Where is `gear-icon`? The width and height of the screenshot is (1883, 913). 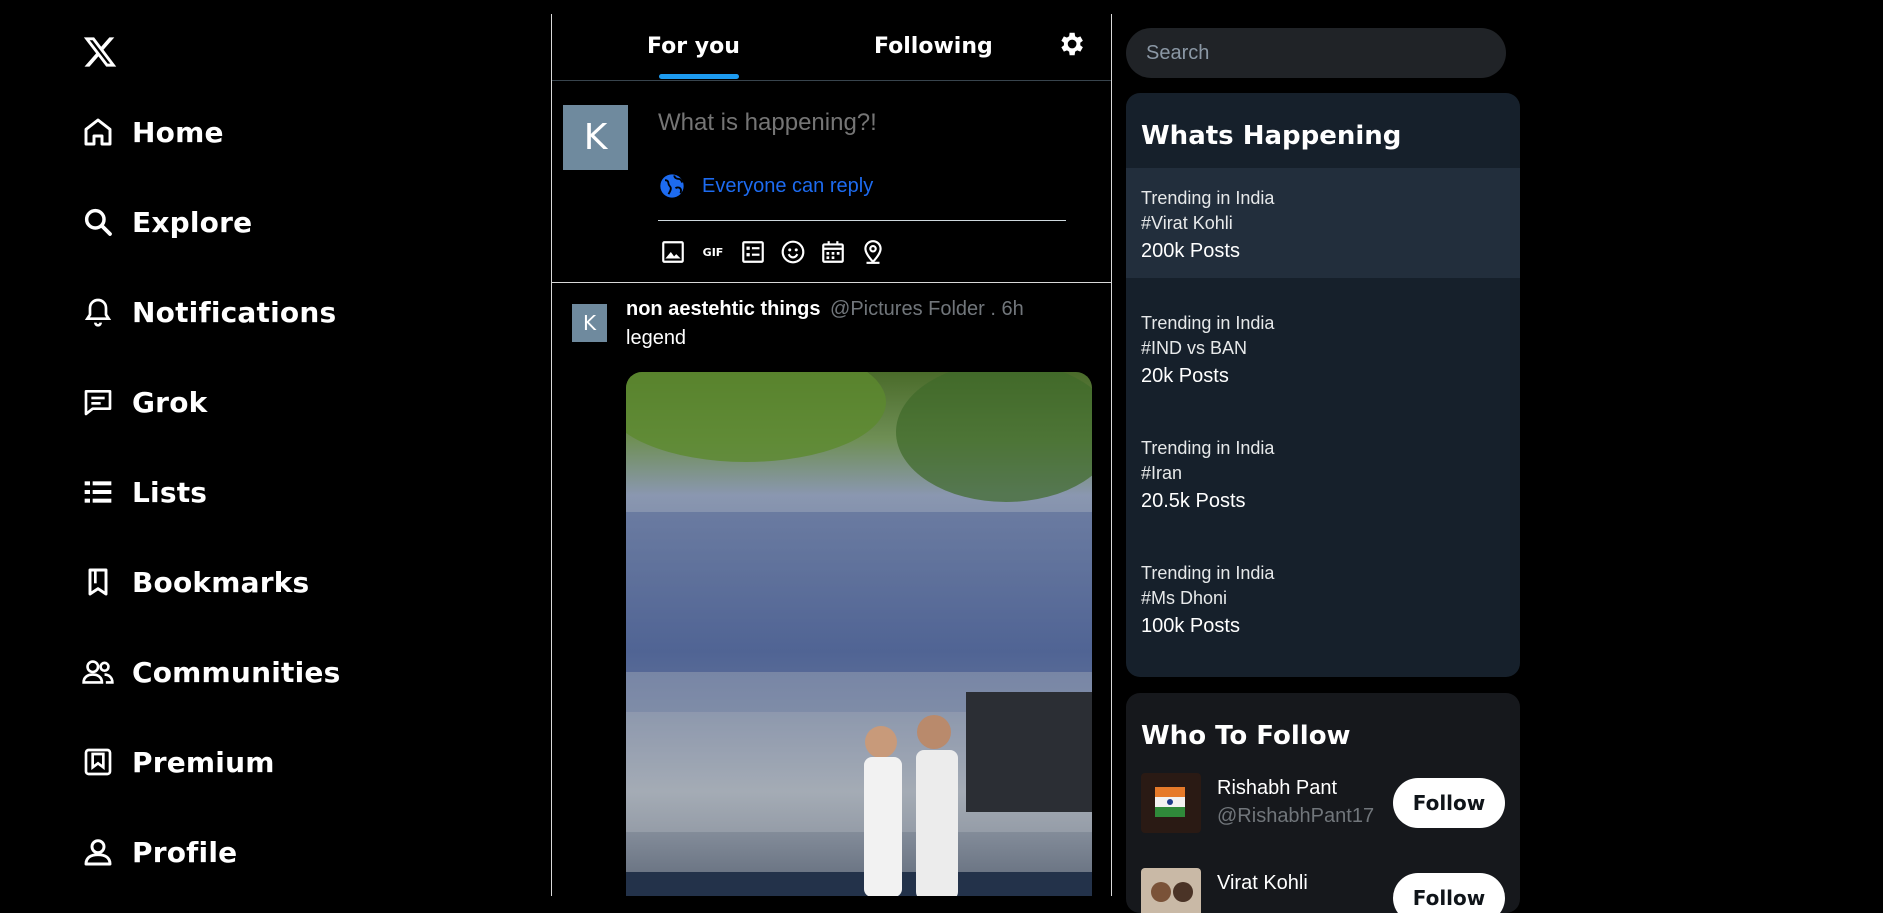
gear-icon is located at coordinates (1071, 44).